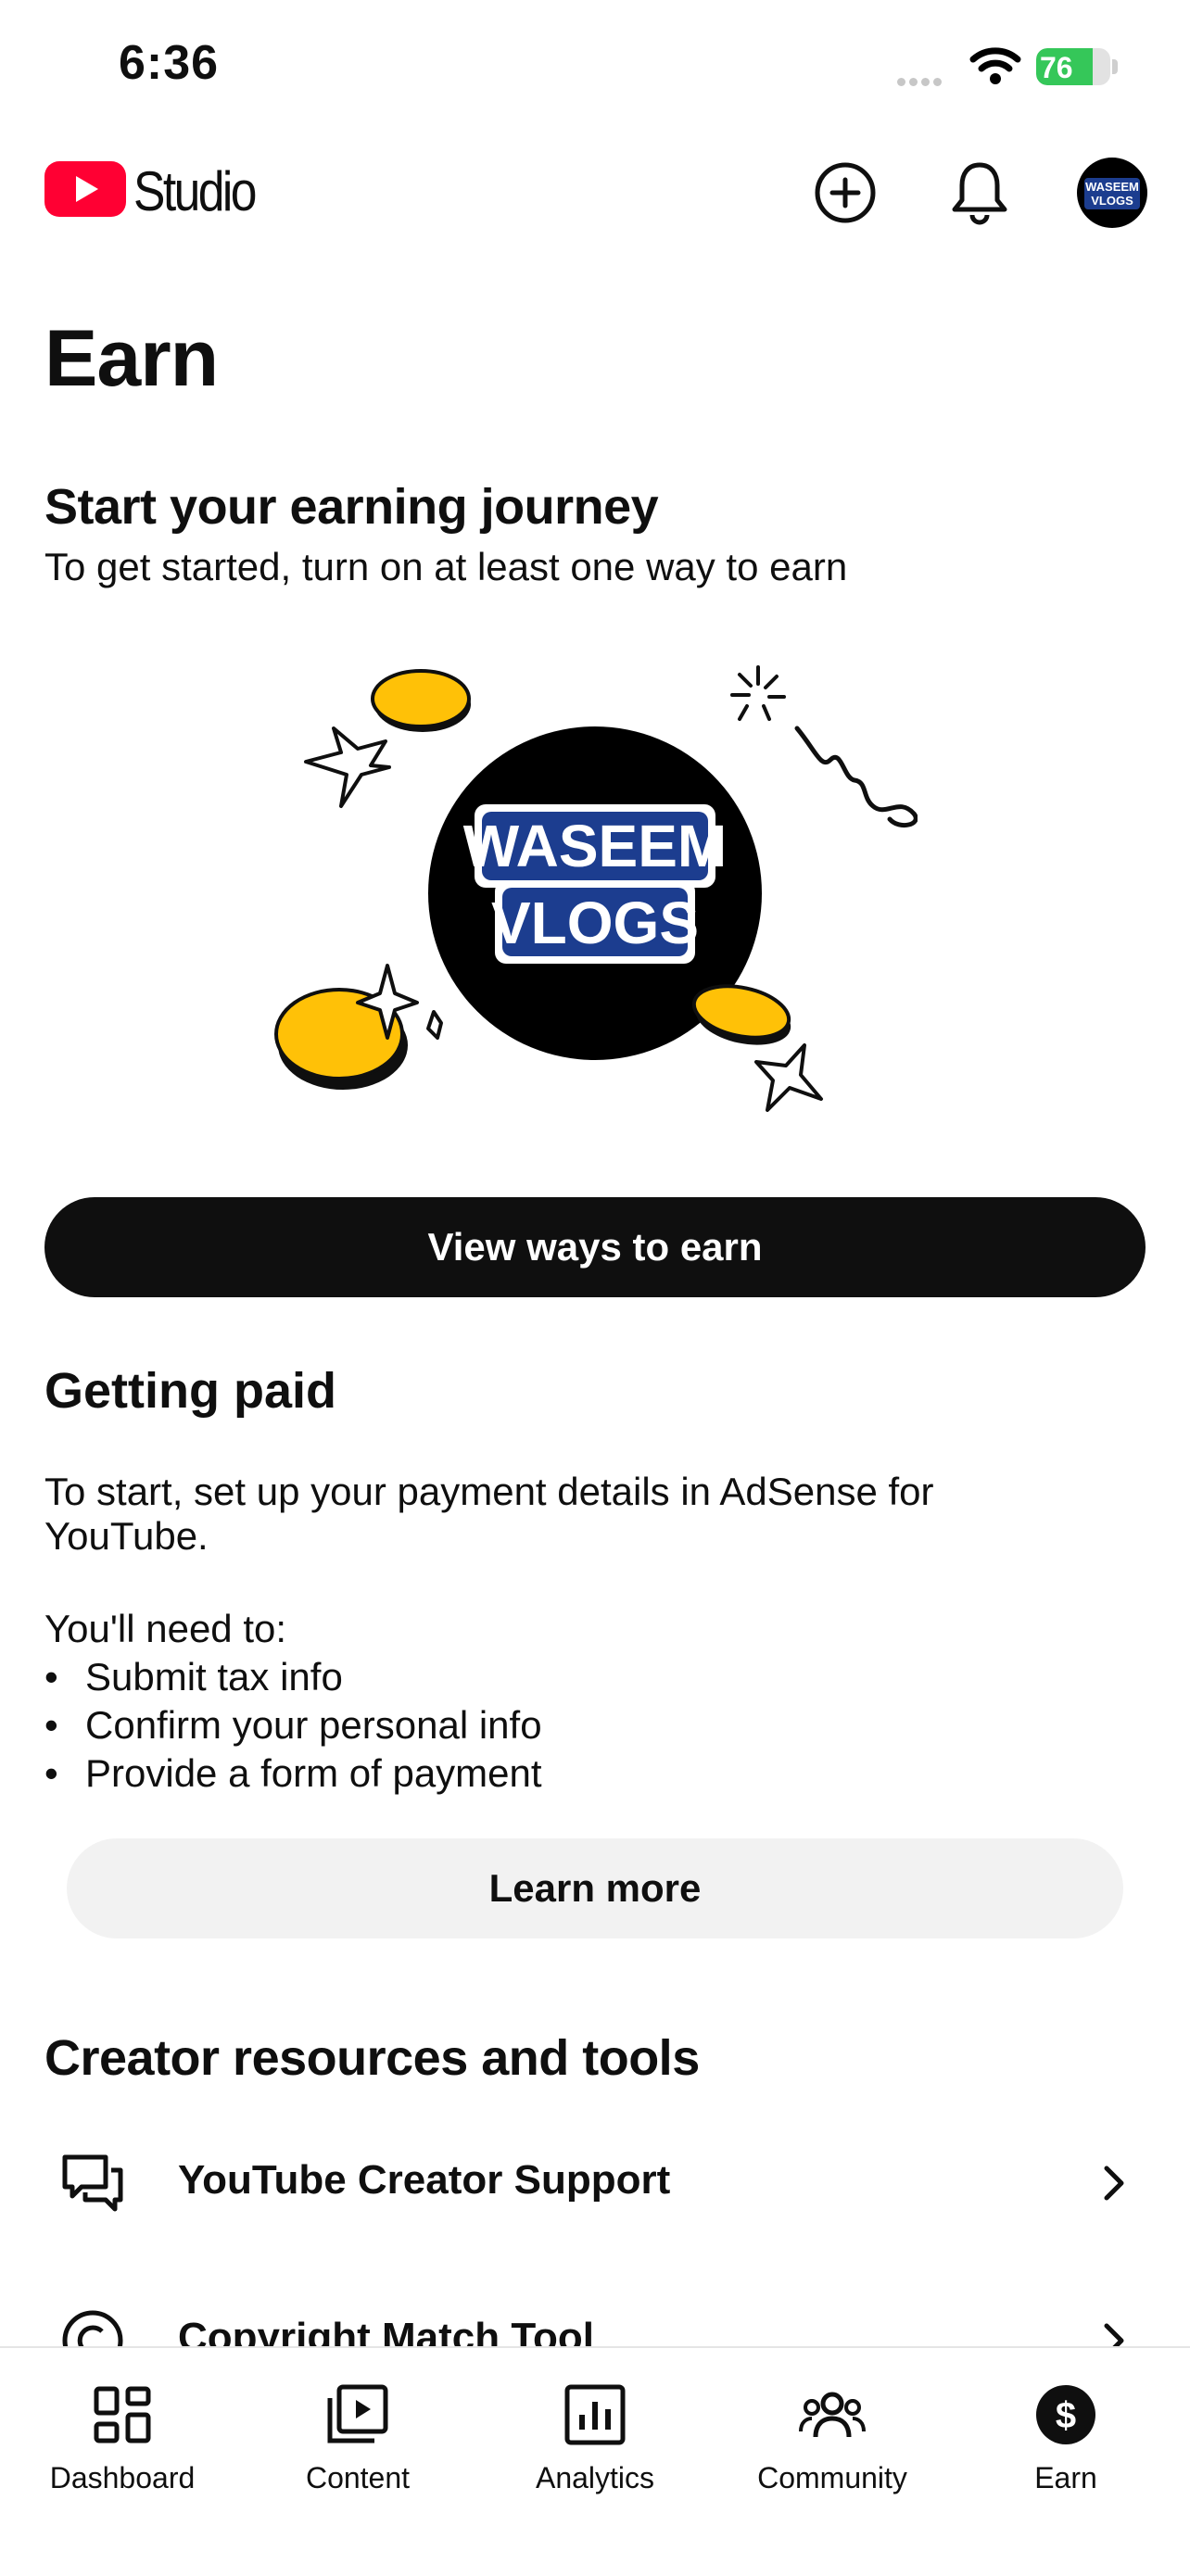 The width and height of the screenshot is (1190, 2576). I want to click on journey-heading: Start your earning journey, so click(351, 507).